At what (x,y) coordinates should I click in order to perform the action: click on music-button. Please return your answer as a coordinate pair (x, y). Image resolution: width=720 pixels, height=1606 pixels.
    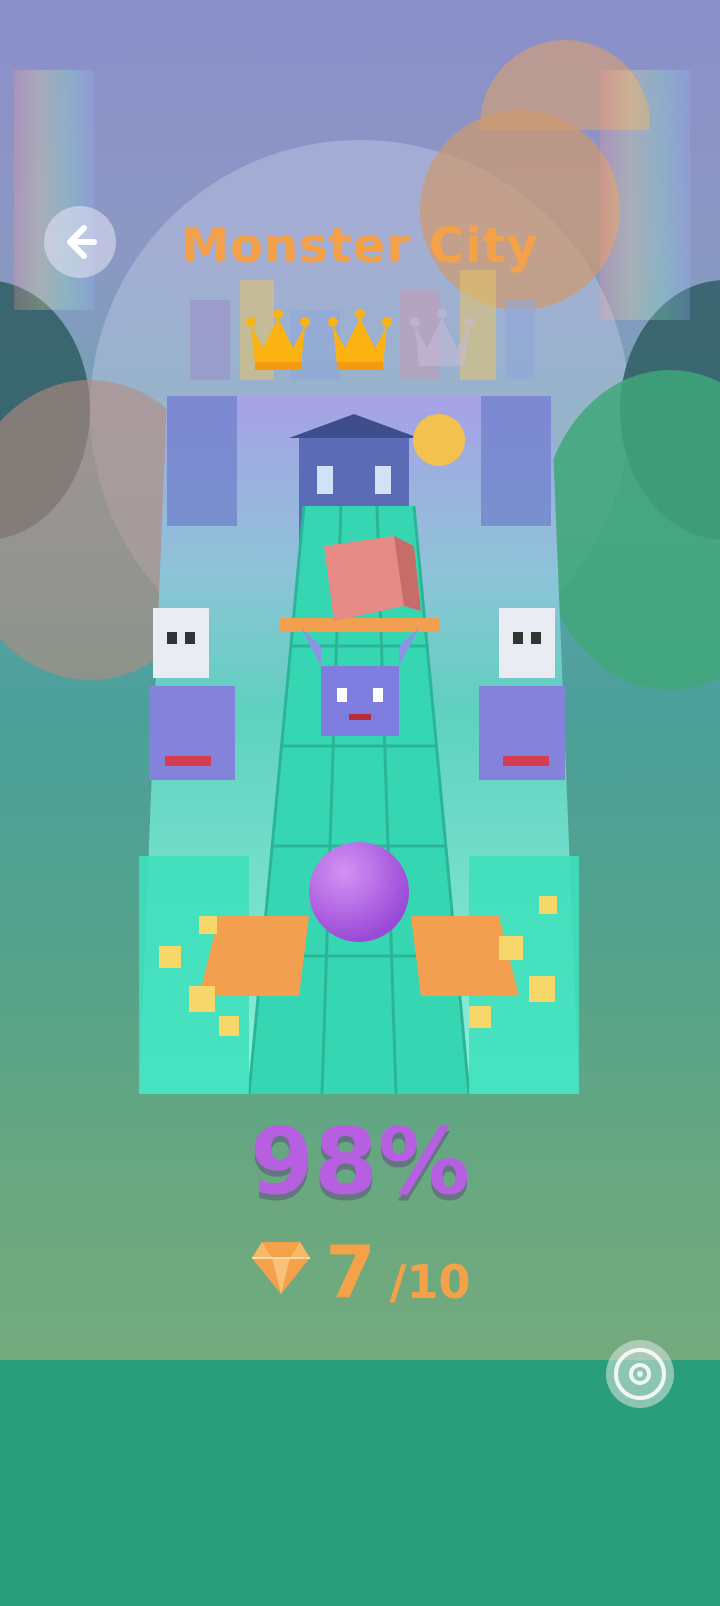
    Looking at the image, I should click on (640, 1374).